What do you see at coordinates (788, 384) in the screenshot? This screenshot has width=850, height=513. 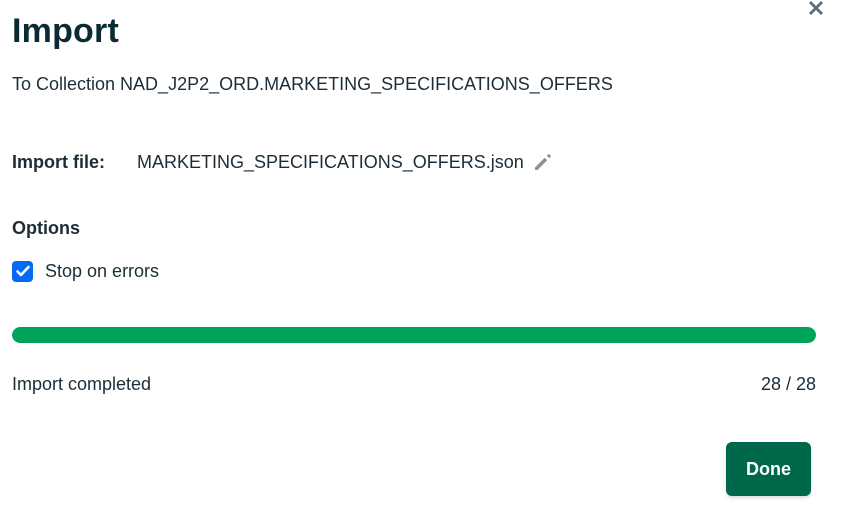 I see `import-count-text: 28 / 28` at bounding box center [788, 384].